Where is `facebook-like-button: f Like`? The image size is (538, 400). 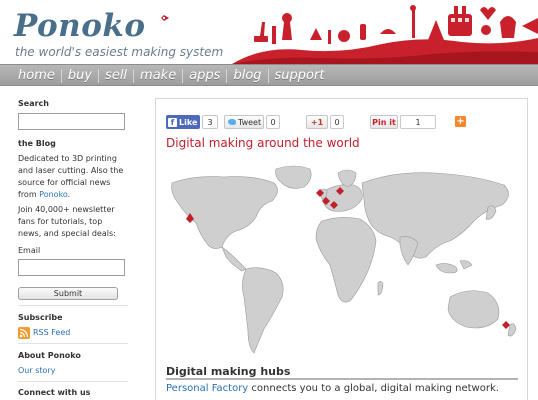 facebook-like-button: f Like is located at coordinates (183, 122).